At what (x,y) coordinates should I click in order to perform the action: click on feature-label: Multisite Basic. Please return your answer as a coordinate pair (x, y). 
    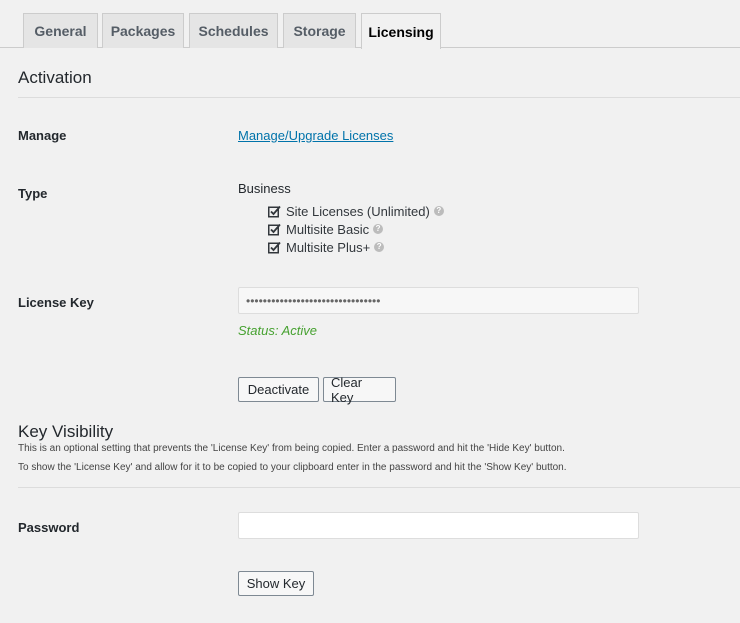
    Looking at the image, I should click on (328, 229).